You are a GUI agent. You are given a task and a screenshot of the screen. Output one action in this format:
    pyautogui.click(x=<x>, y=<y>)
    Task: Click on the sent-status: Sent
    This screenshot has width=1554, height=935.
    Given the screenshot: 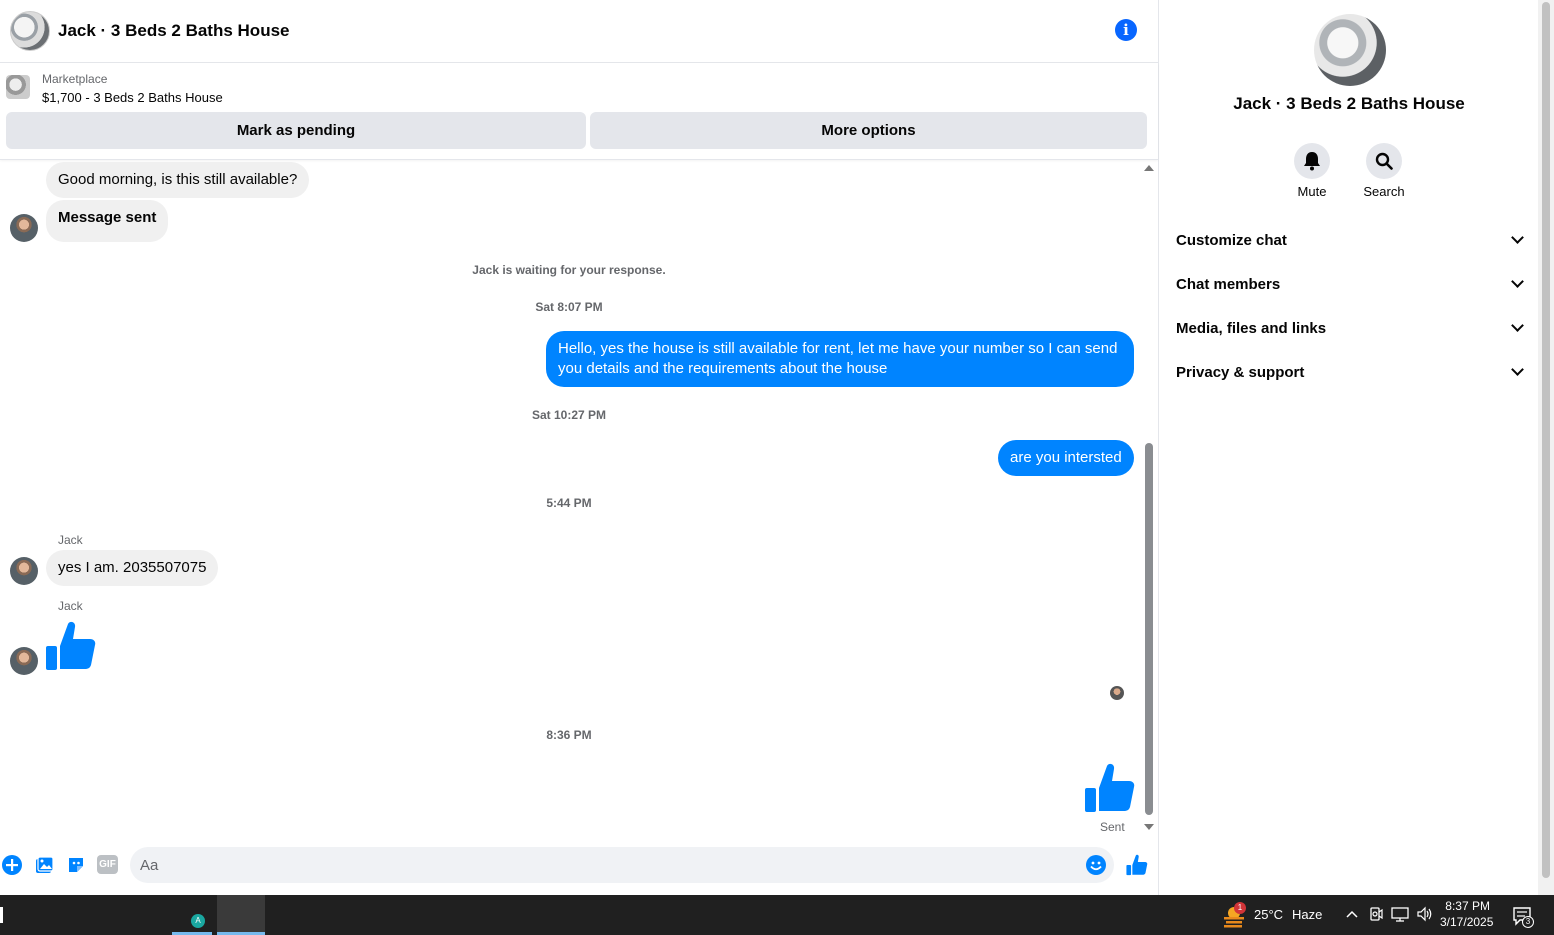 What is the action you would take?
    pyautogui.click(x=1112, y=827)
    